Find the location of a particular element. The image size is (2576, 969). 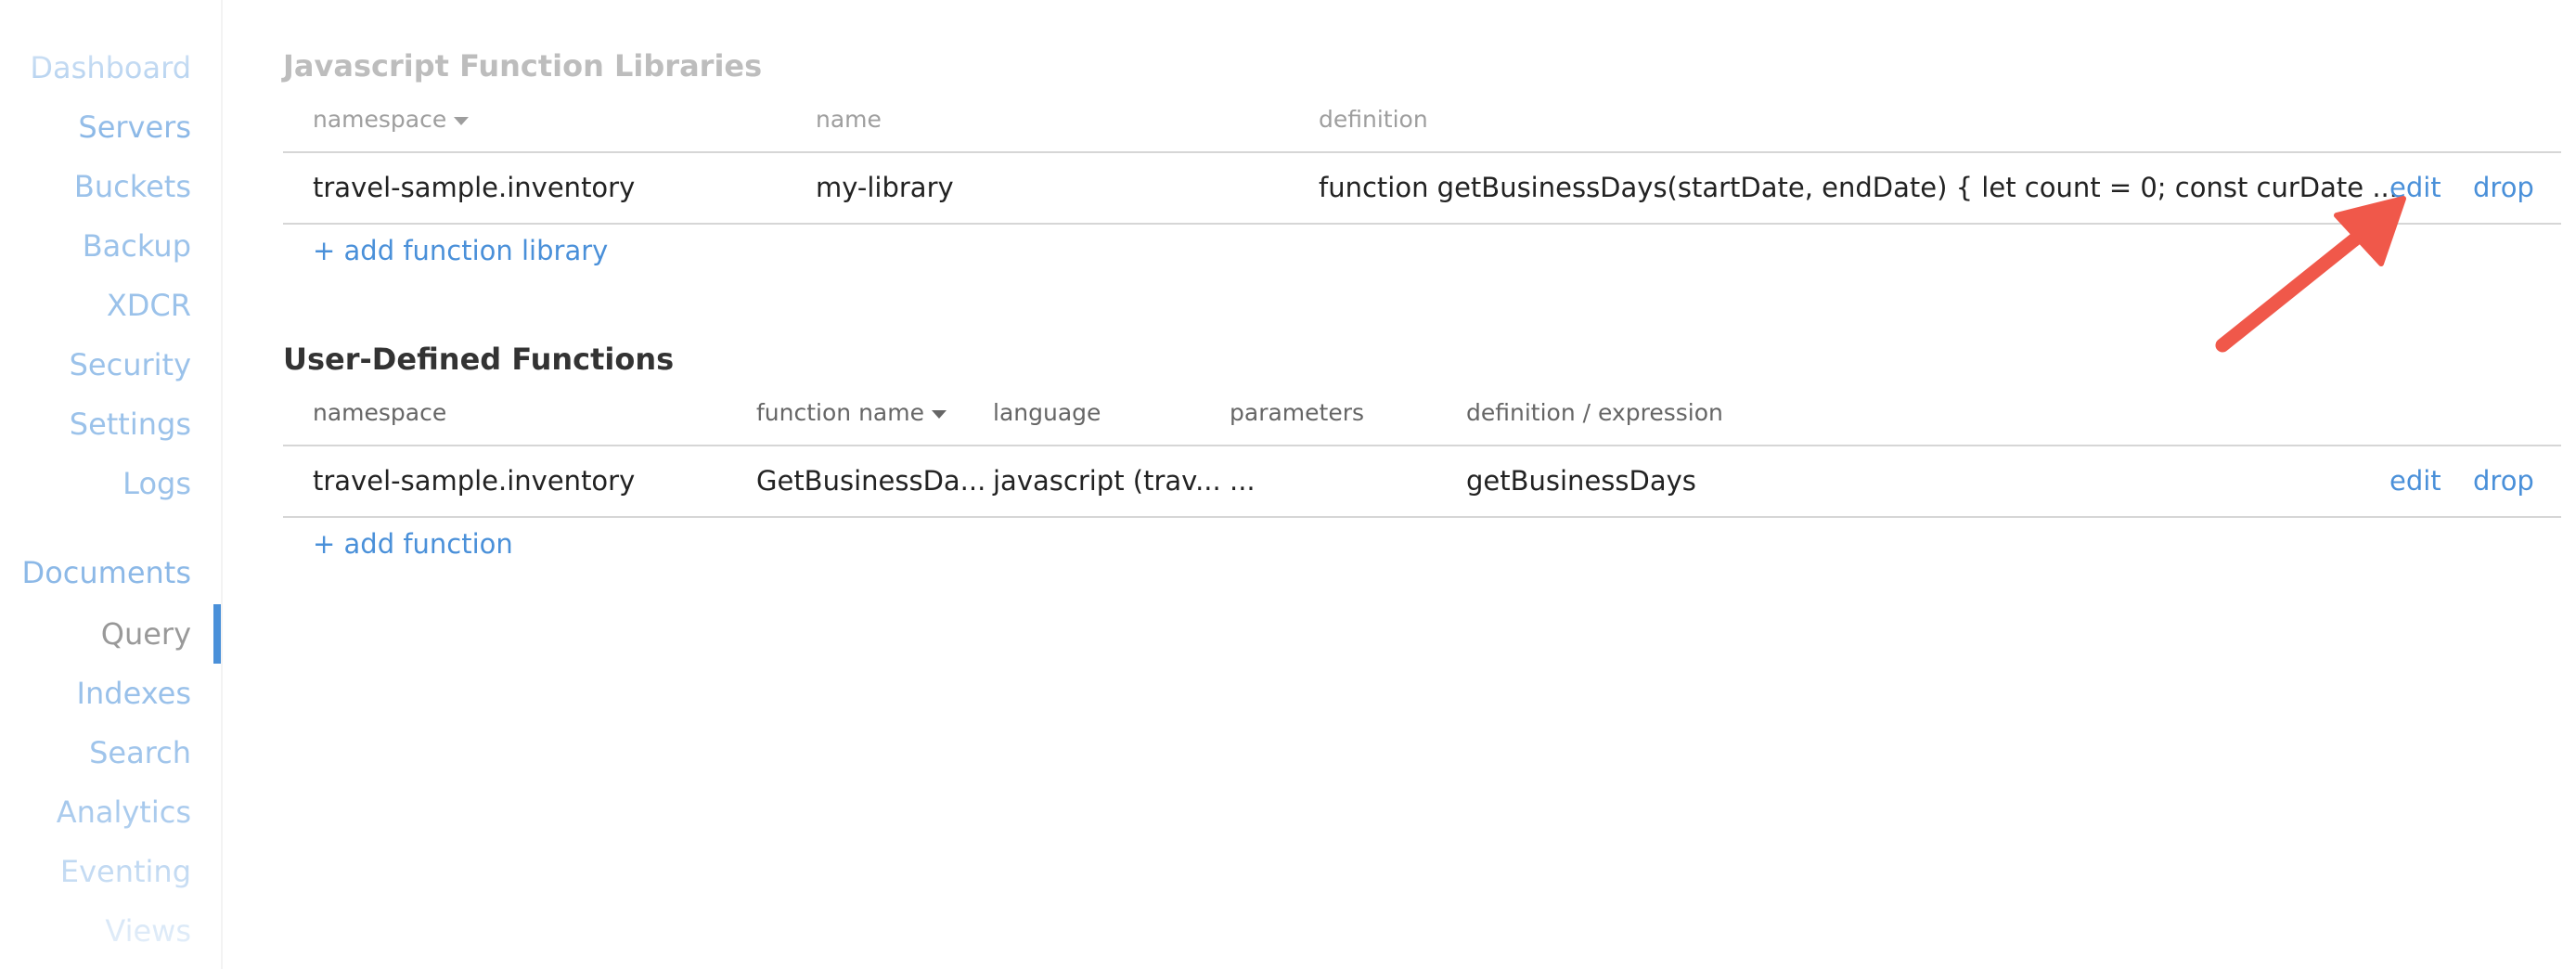

sidebar-item-settings: Settings is located at coordinates (130, 424).